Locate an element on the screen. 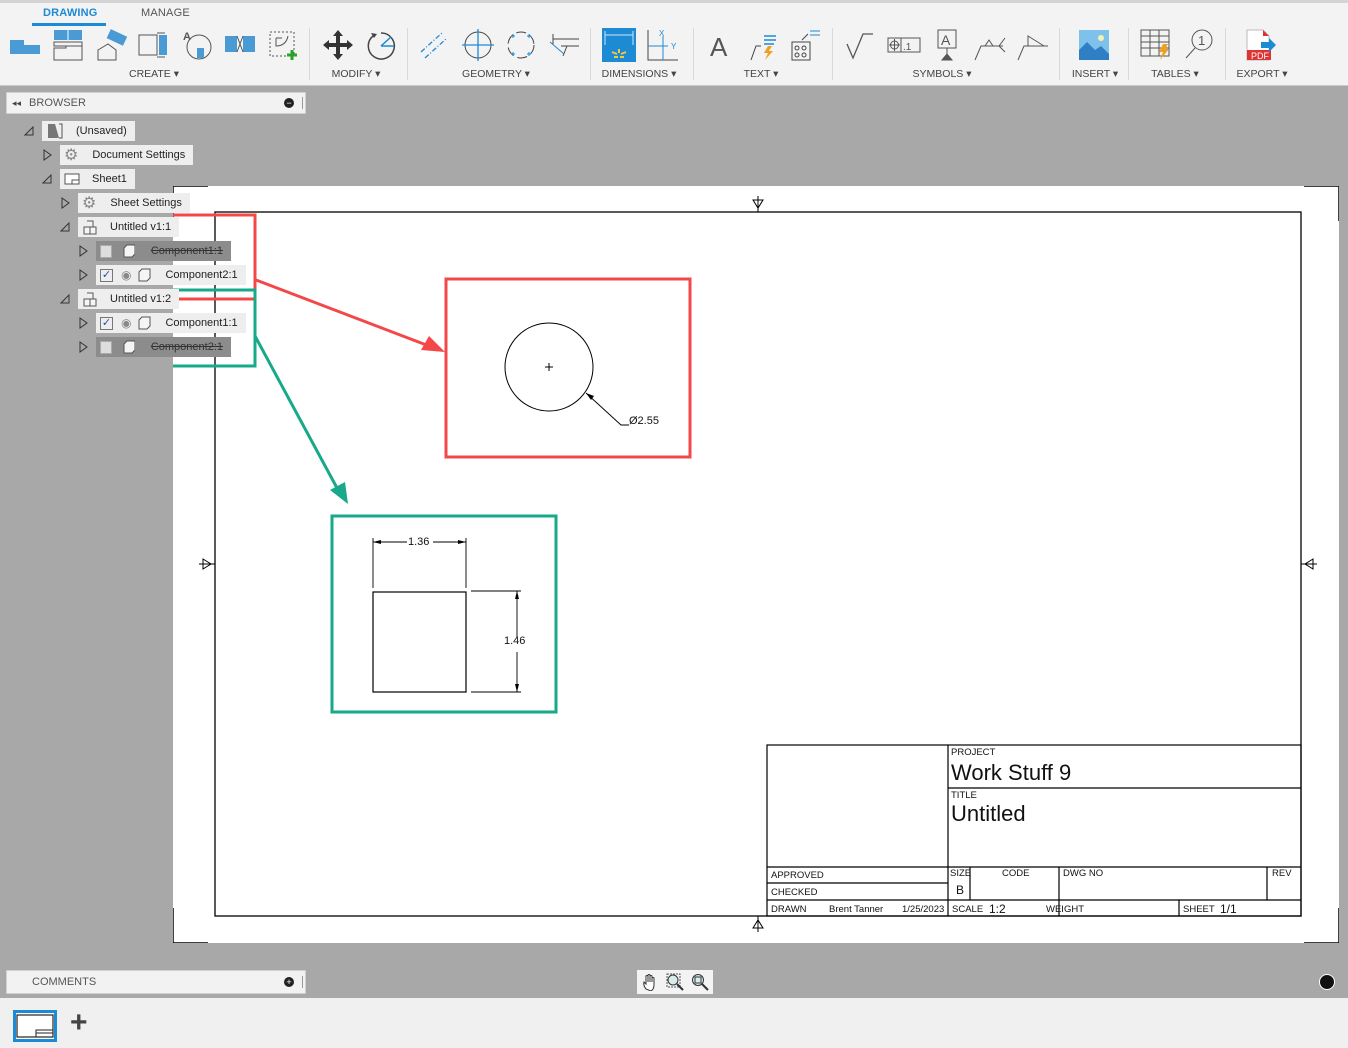 This screenshot has height=1048, width=1348. tab-manage: MANAGE is located at coordinates (165, 13).